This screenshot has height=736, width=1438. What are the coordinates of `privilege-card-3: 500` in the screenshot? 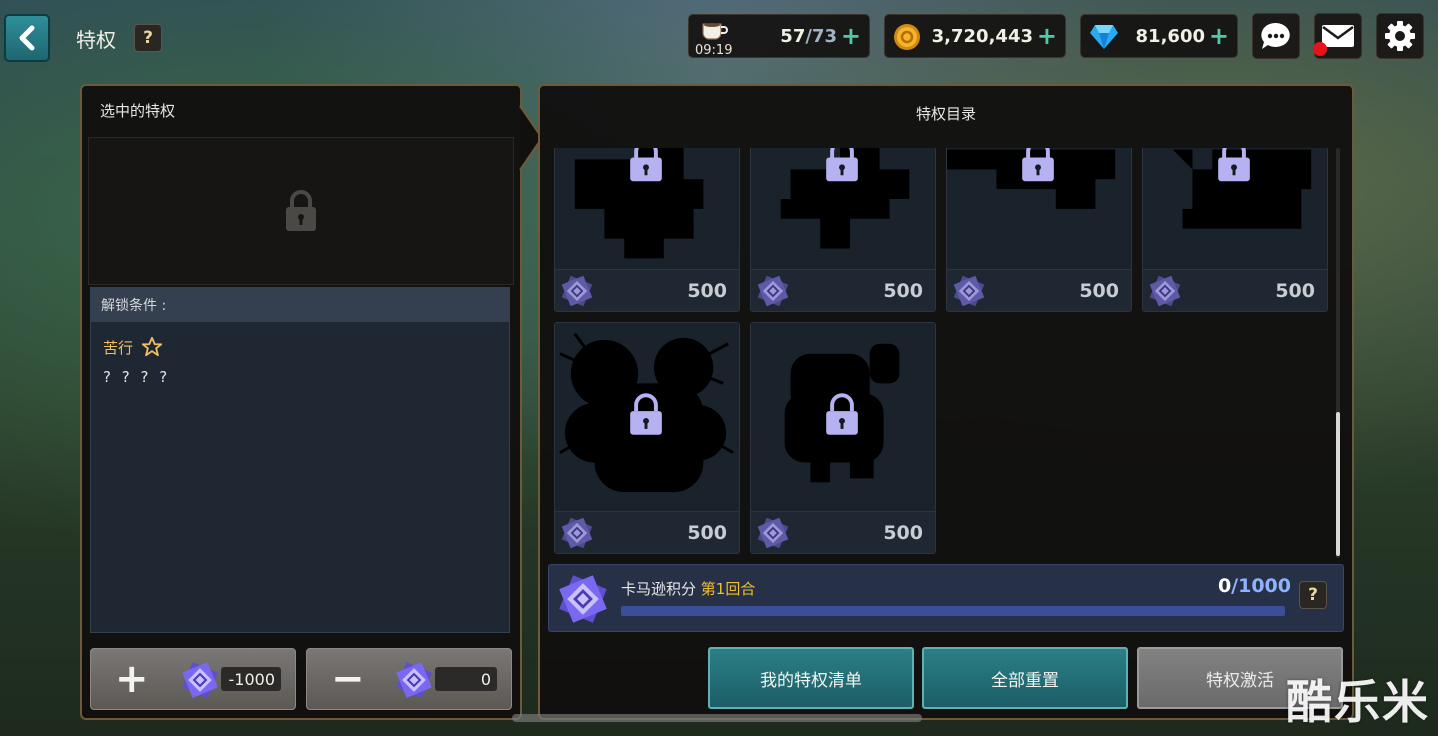 It's located at (1039, 230).